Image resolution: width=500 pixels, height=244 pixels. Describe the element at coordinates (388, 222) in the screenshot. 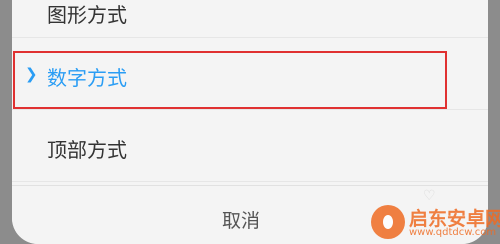

I see `flame-logo-icon` at that location.